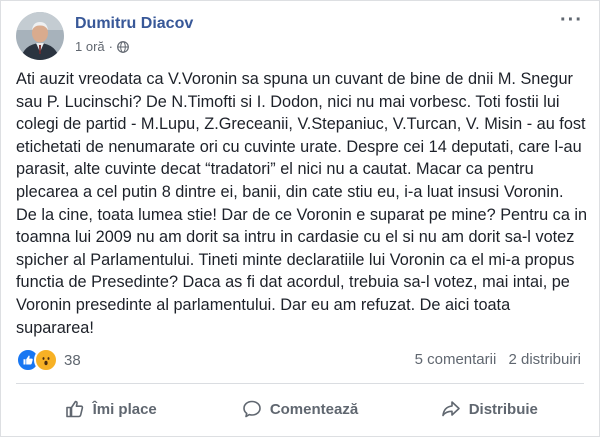  What do you see at coordinates (124, 409) in the screenshot?
I see `like-label: Îmi place` at bounding box center [124, 409].